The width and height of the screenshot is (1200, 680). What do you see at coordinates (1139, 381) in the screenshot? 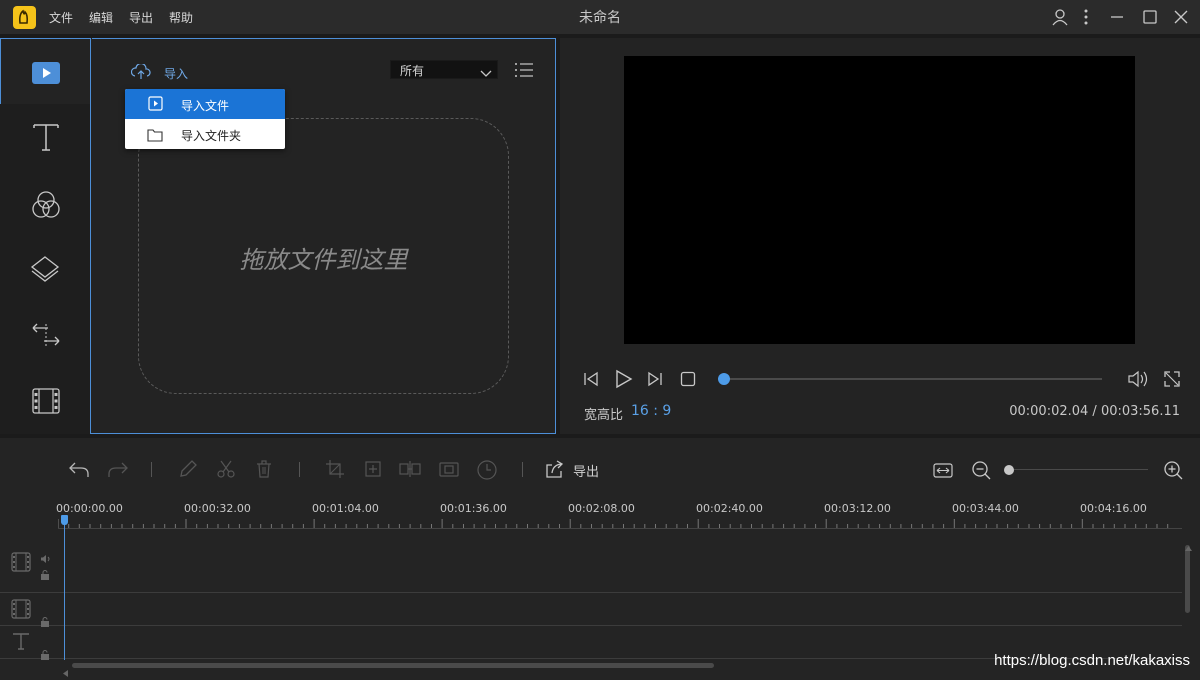
I see `volume-icon` at bounding box center [1139, 381].